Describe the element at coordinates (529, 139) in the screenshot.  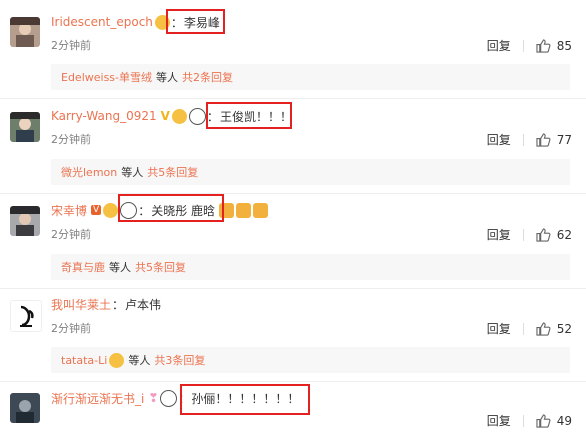
I see `comment-actions: 回复 77` at that location.